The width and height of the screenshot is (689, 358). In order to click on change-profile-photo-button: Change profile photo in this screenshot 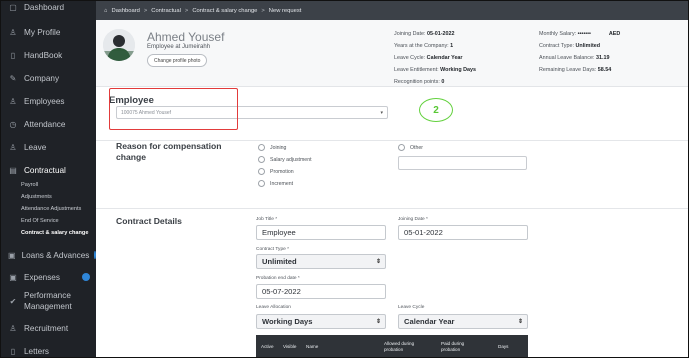, I will do `click(177, 60)`.